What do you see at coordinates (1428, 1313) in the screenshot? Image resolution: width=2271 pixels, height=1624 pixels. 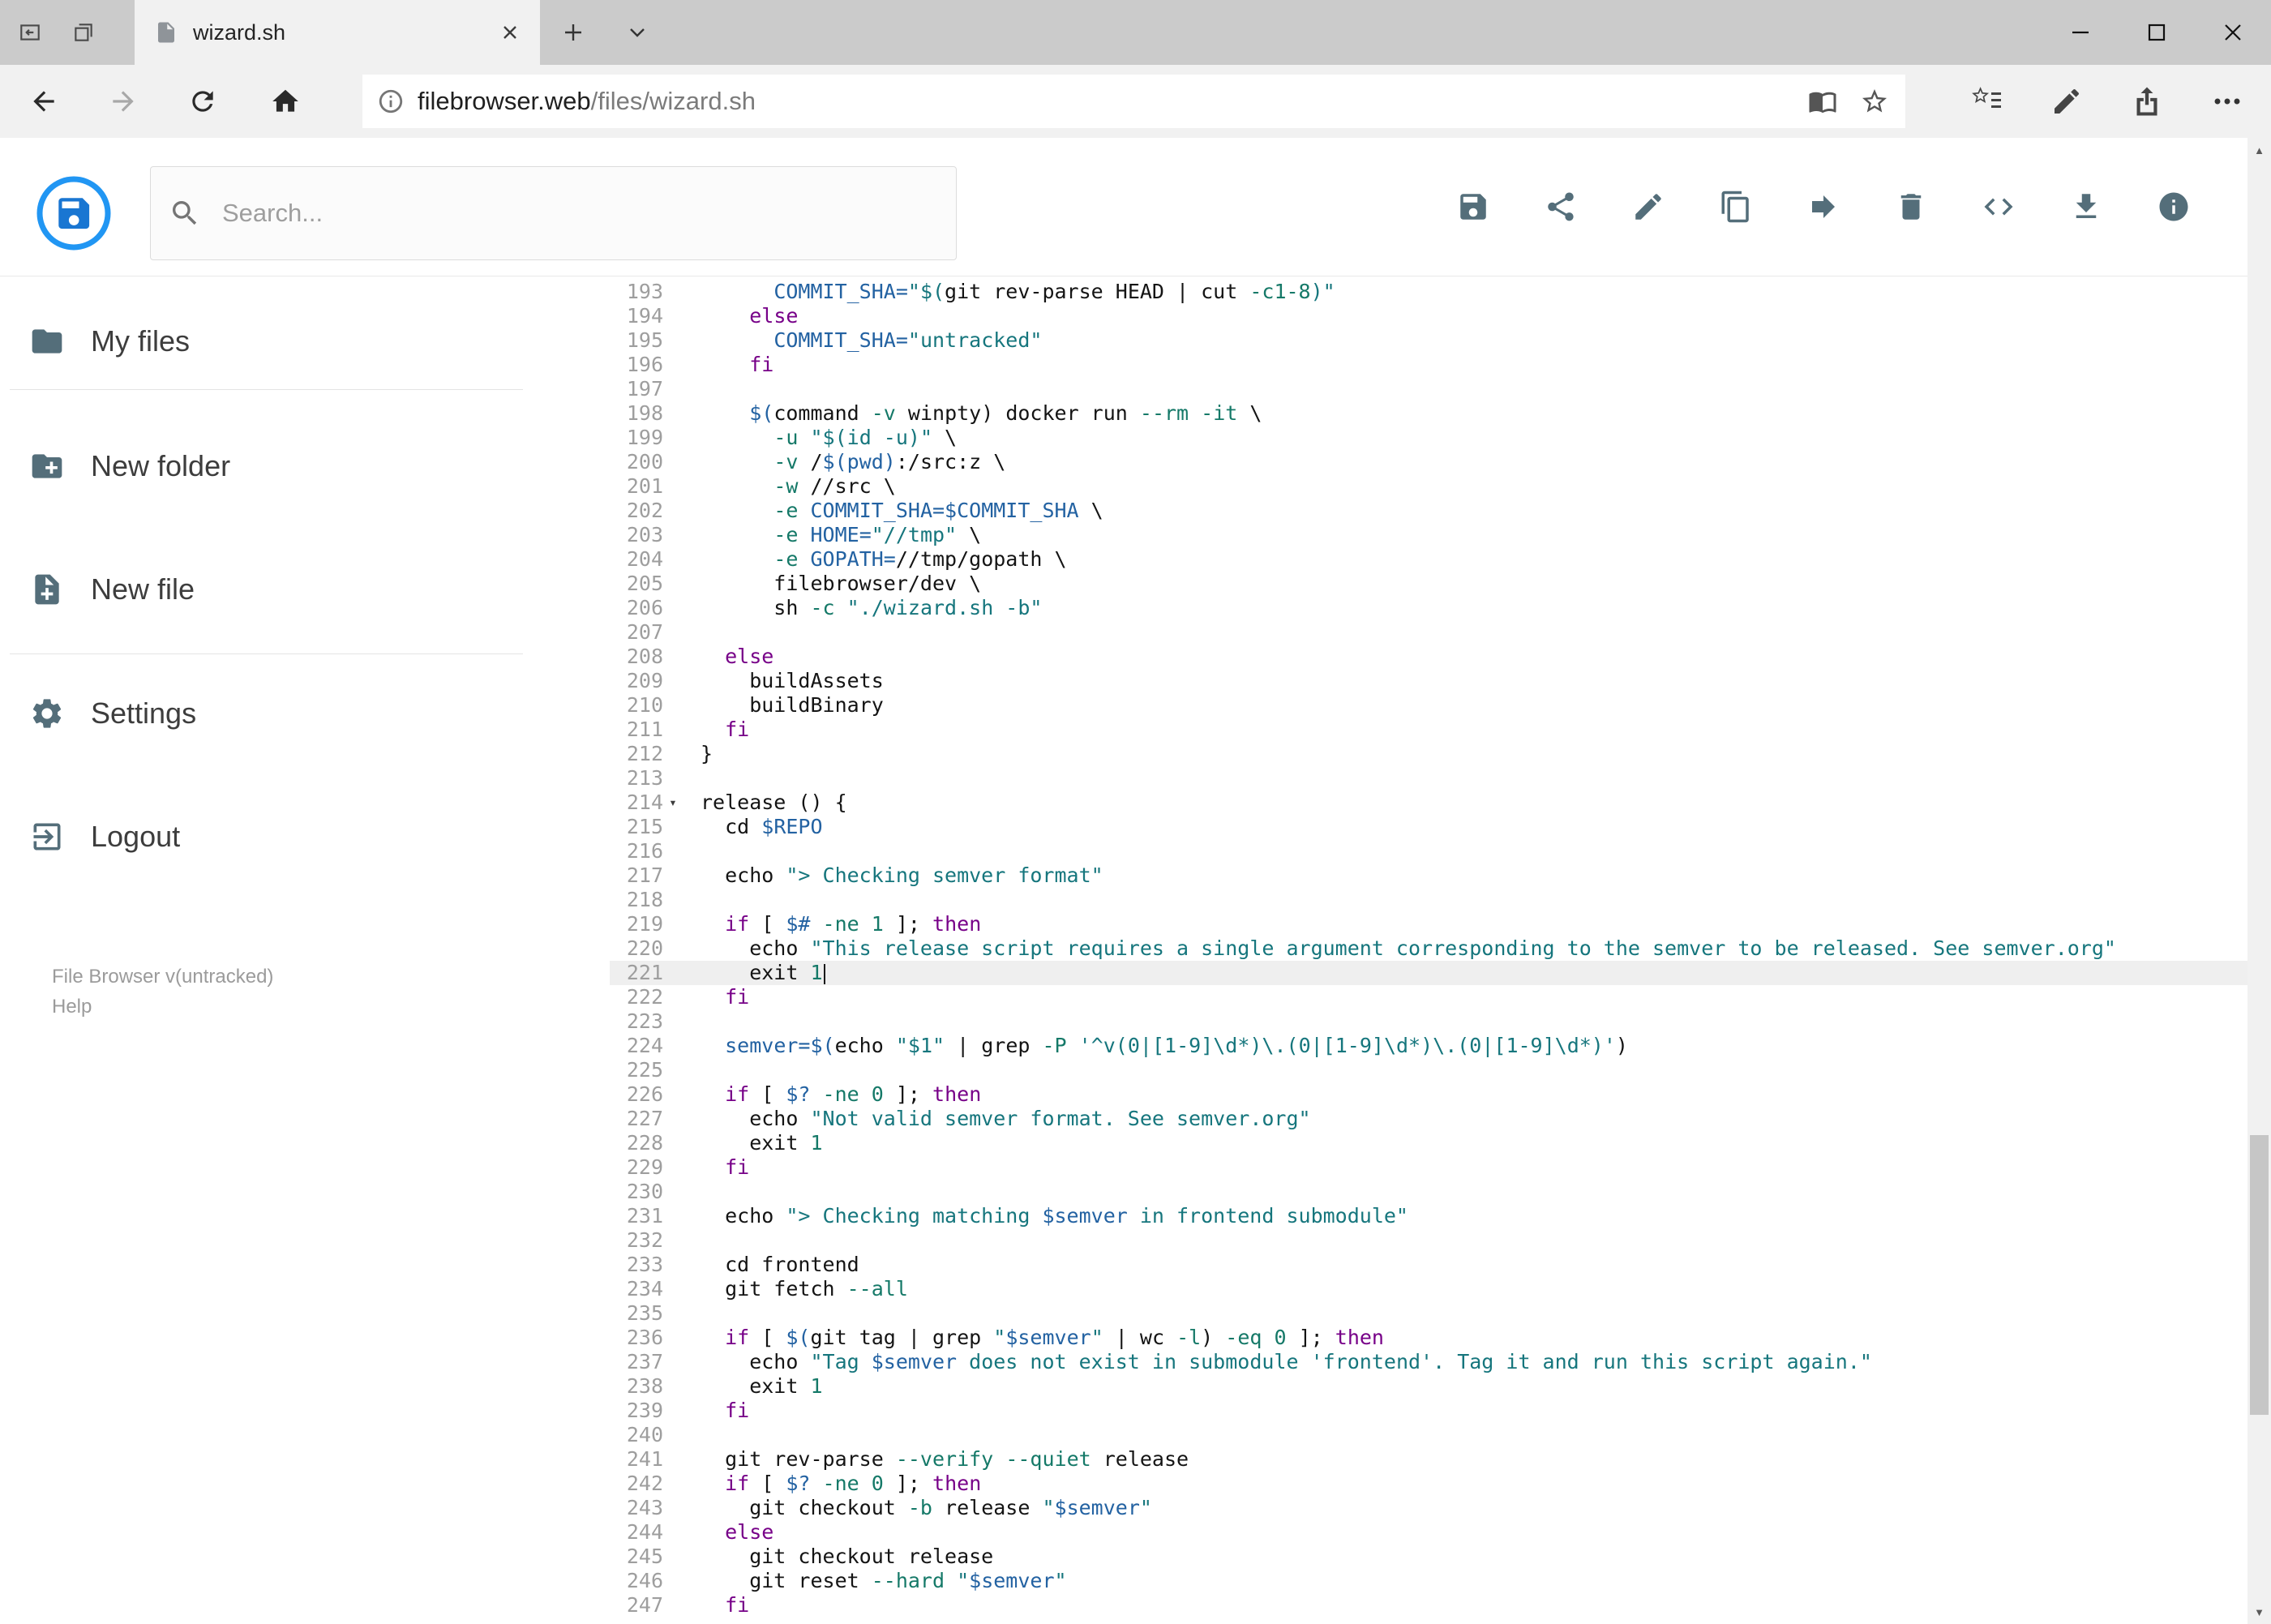 I see `code-line: 235` at bounding box center [1428, 1313].